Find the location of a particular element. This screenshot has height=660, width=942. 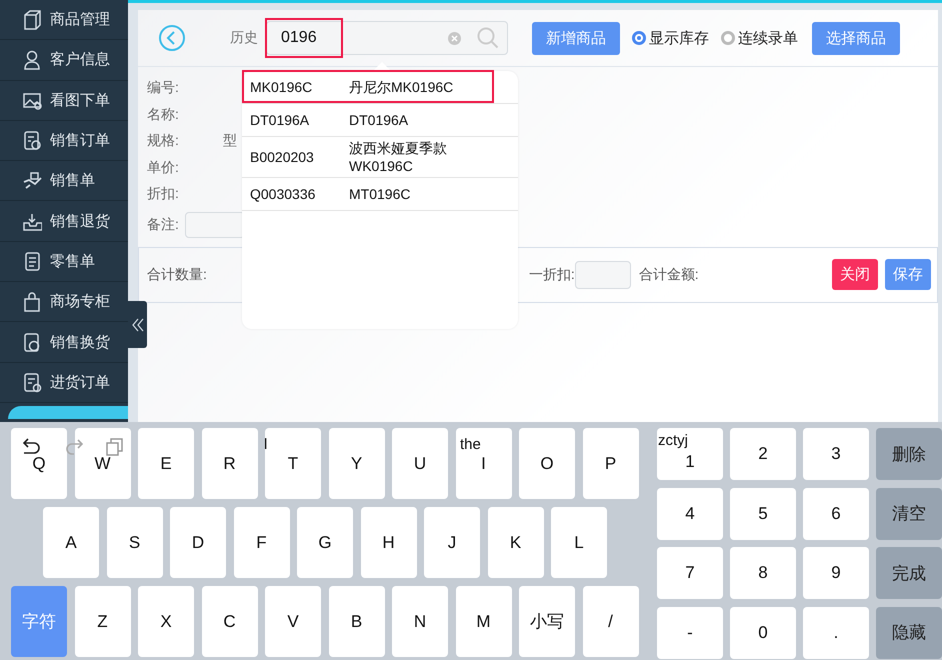

product-code: DT0196A is located at coordinates (280, 120).